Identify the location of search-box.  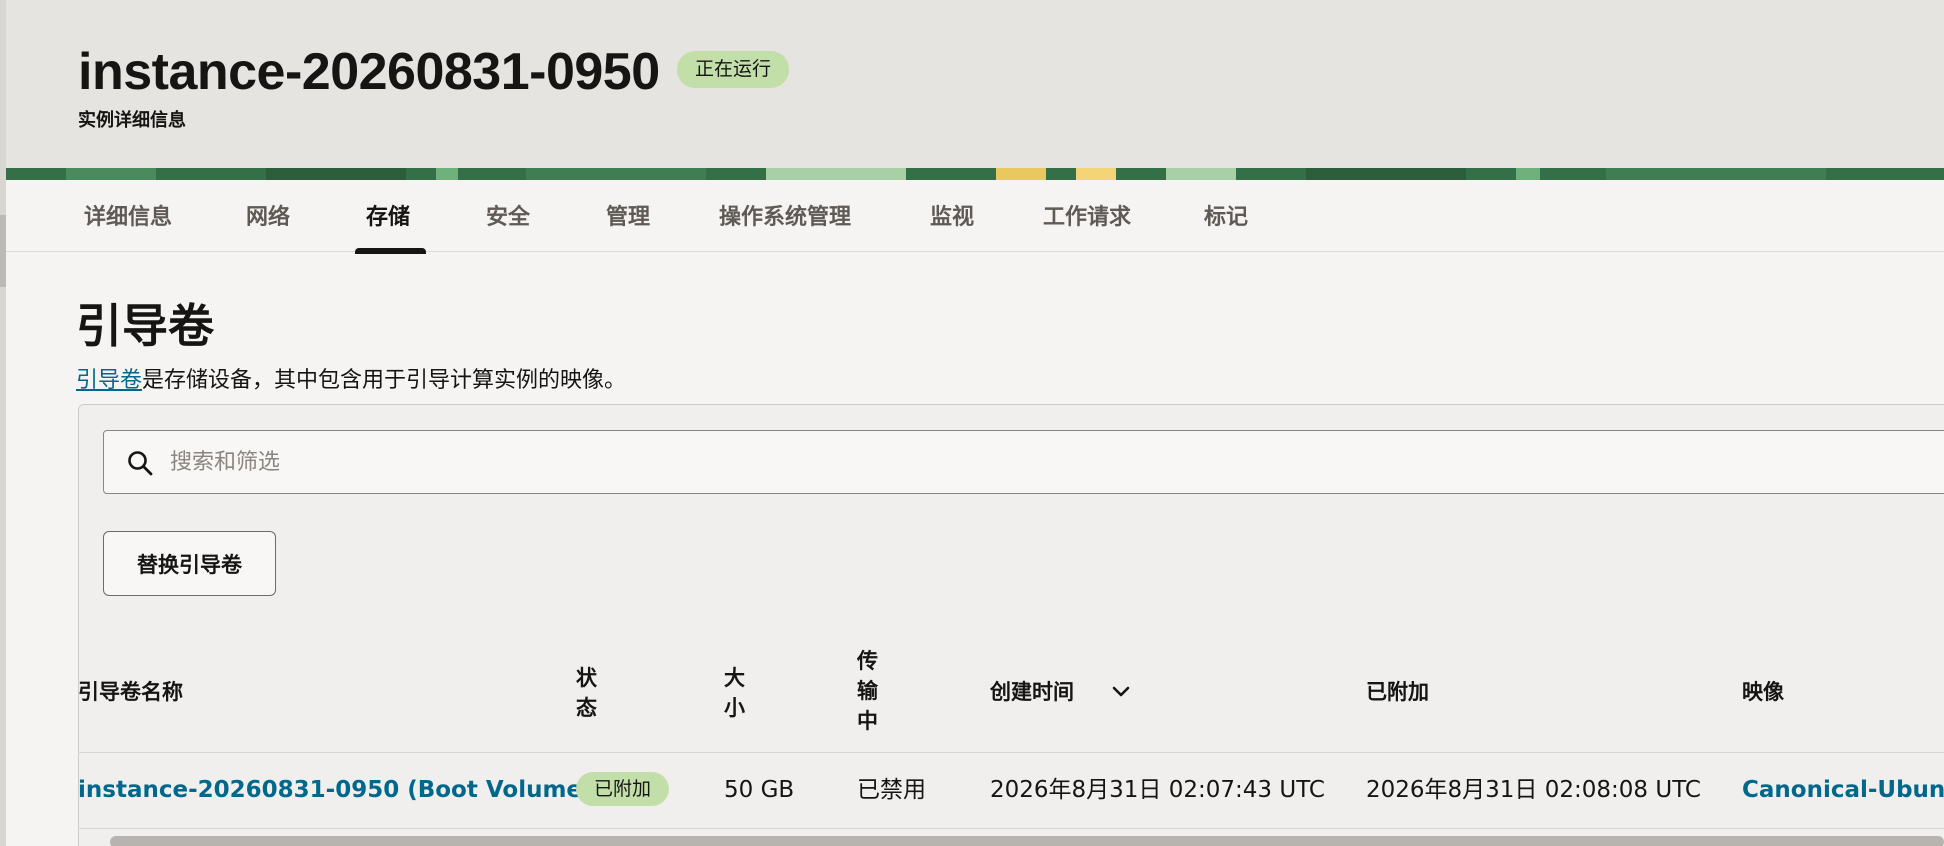
(1023, 462).